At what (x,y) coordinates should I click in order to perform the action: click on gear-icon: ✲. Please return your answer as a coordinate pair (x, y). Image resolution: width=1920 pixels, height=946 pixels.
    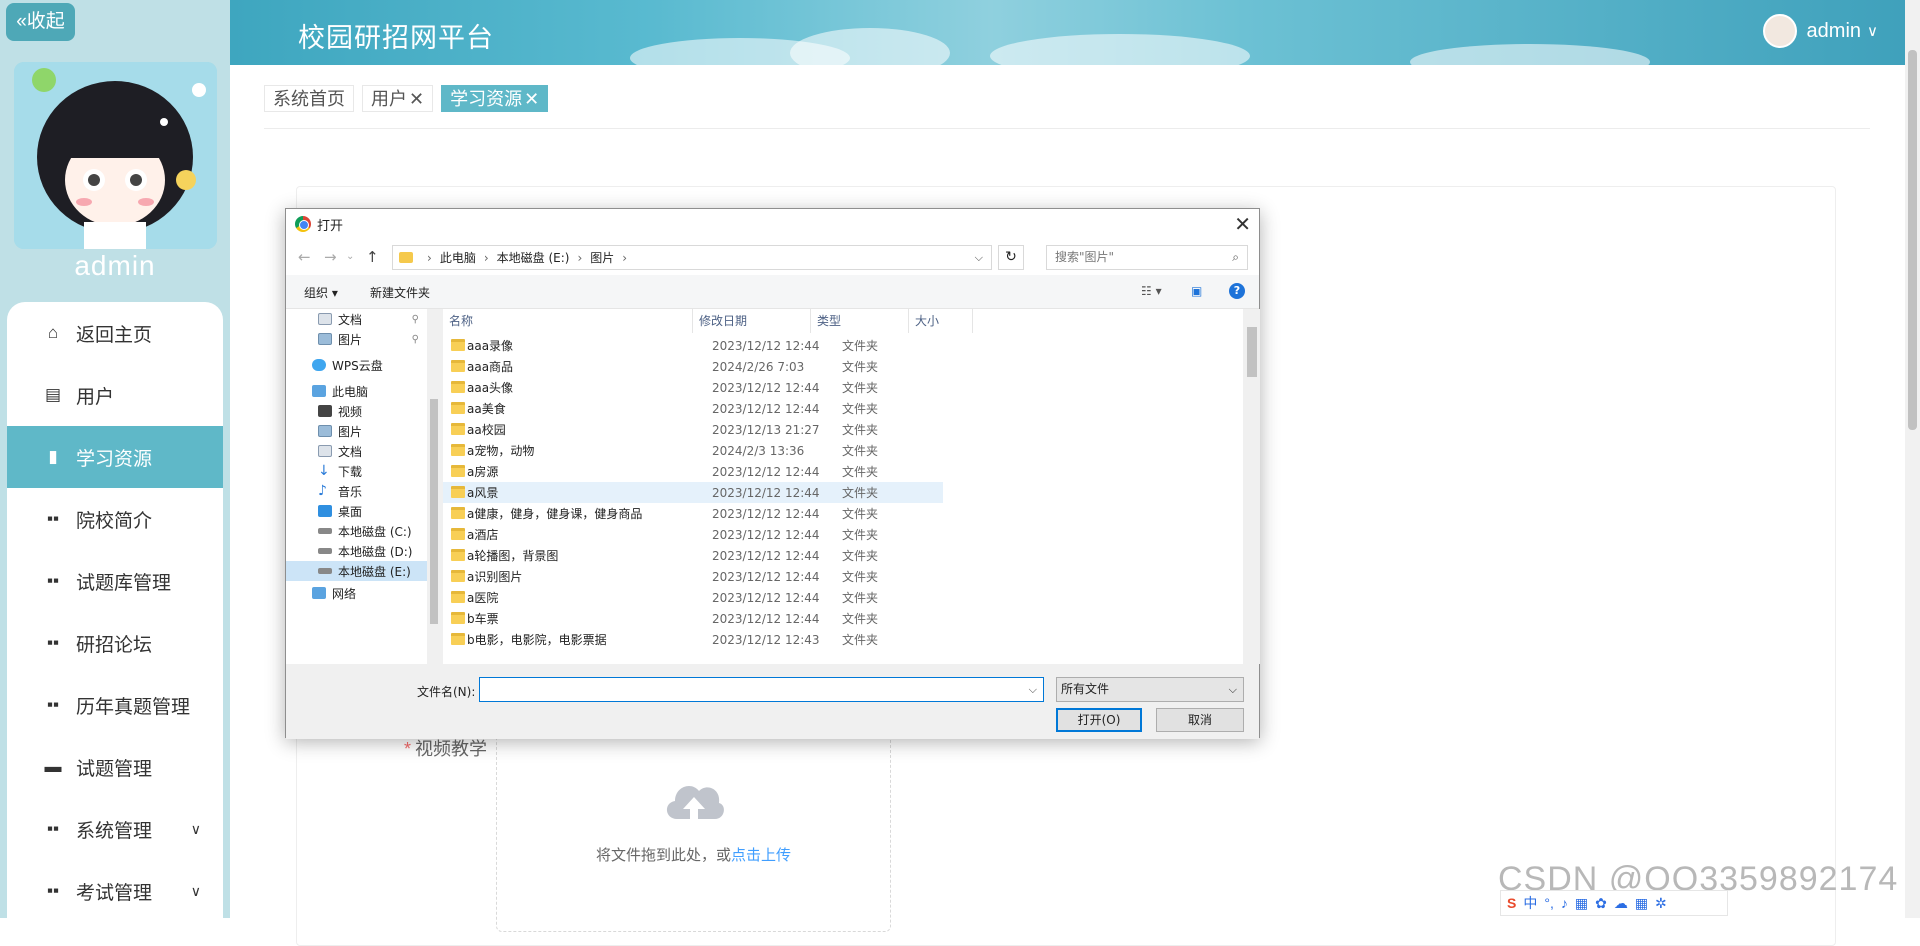
    Looking at the image, I should click on (1661, 903).